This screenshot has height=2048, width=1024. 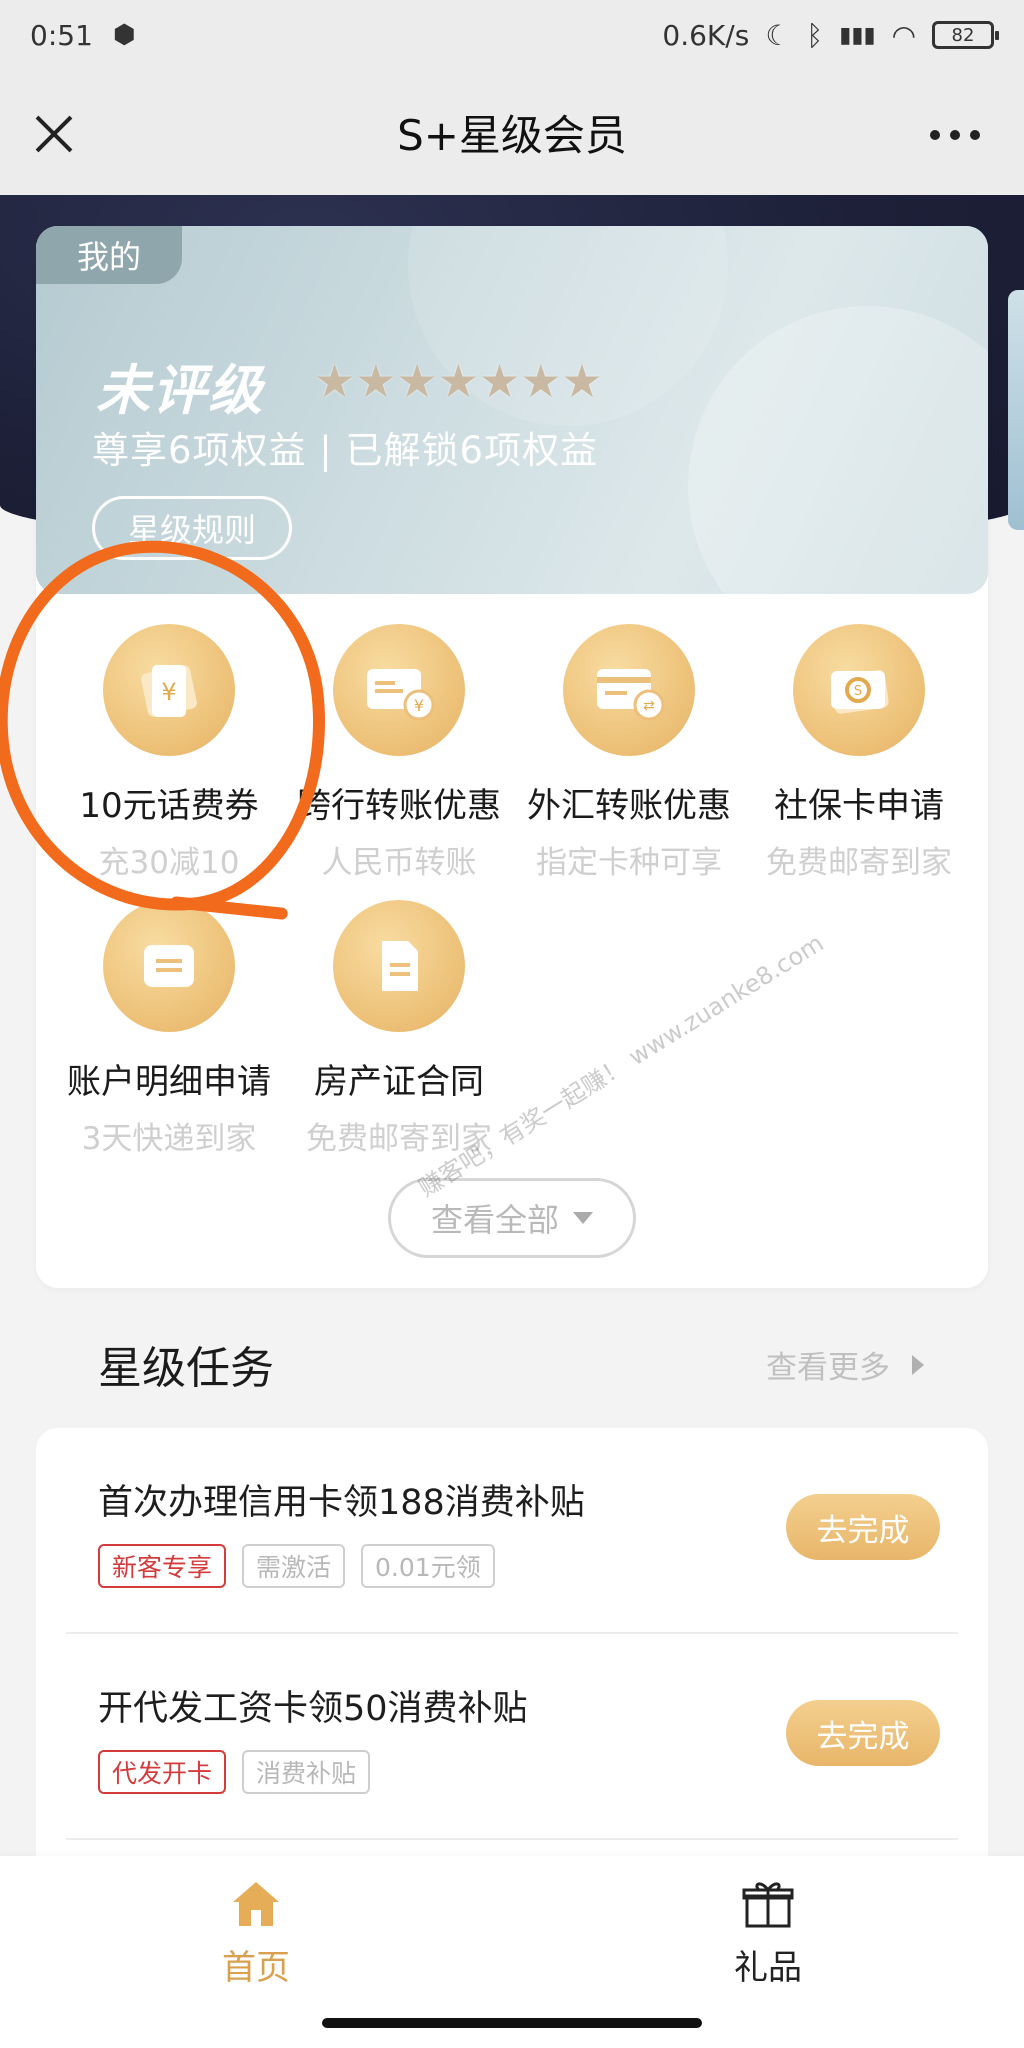 What do you see at coordinates (428, 1566) in the screenshot?
I see `task-tag: 0.01元领` at bounding box center [428, 1566].